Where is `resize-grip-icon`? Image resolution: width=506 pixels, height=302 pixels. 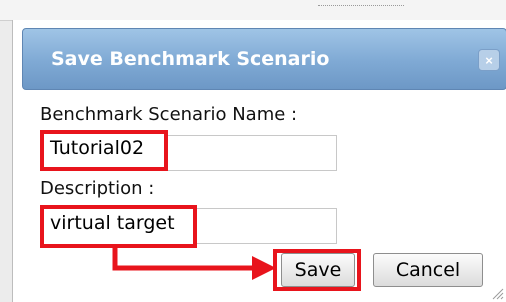
resize-grip-icon is located at coordinates (498, 294).